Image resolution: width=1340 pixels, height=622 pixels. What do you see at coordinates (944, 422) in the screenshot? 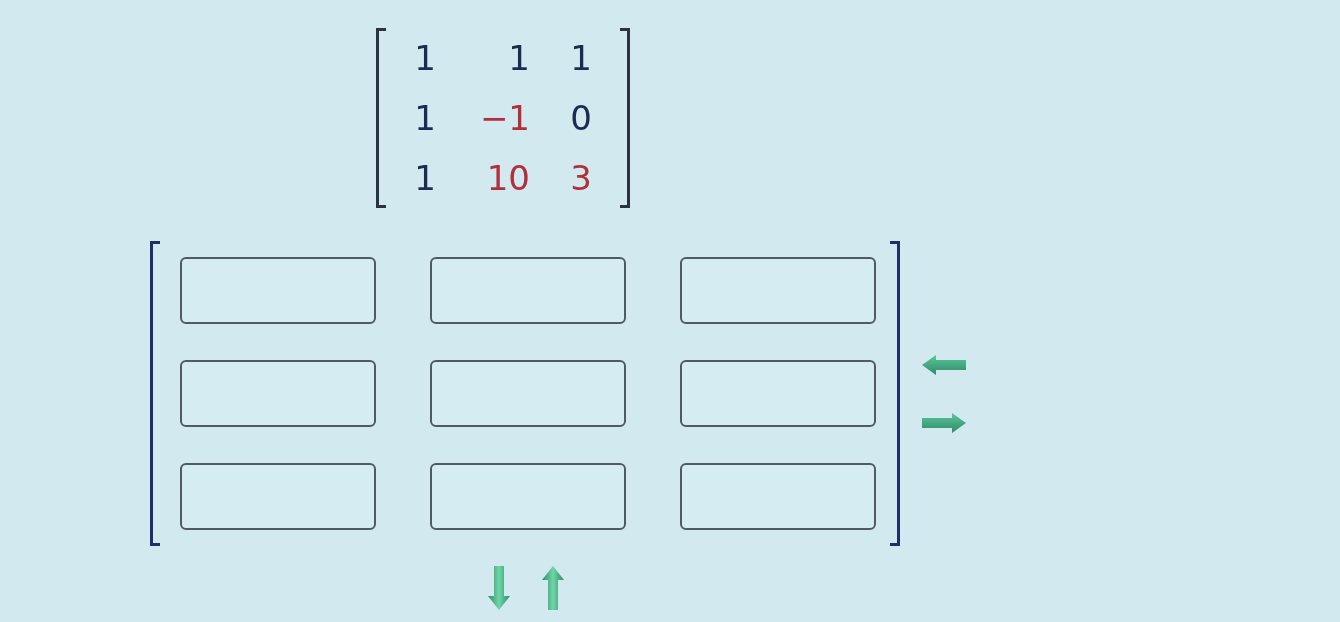
I see `right-arrow-icon` at bounding box center [944, 422].